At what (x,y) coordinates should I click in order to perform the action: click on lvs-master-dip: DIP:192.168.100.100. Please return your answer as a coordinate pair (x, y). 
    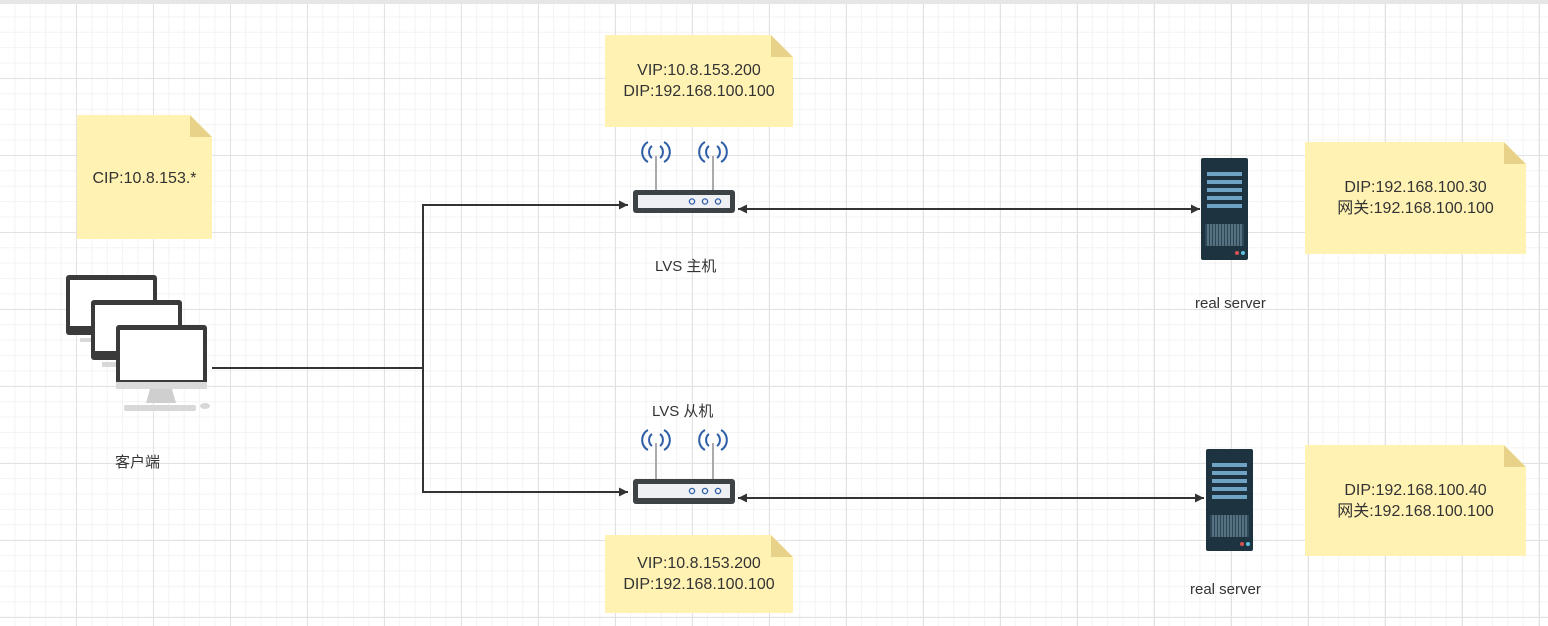
    Looking at the image, I should click on (699, 91).